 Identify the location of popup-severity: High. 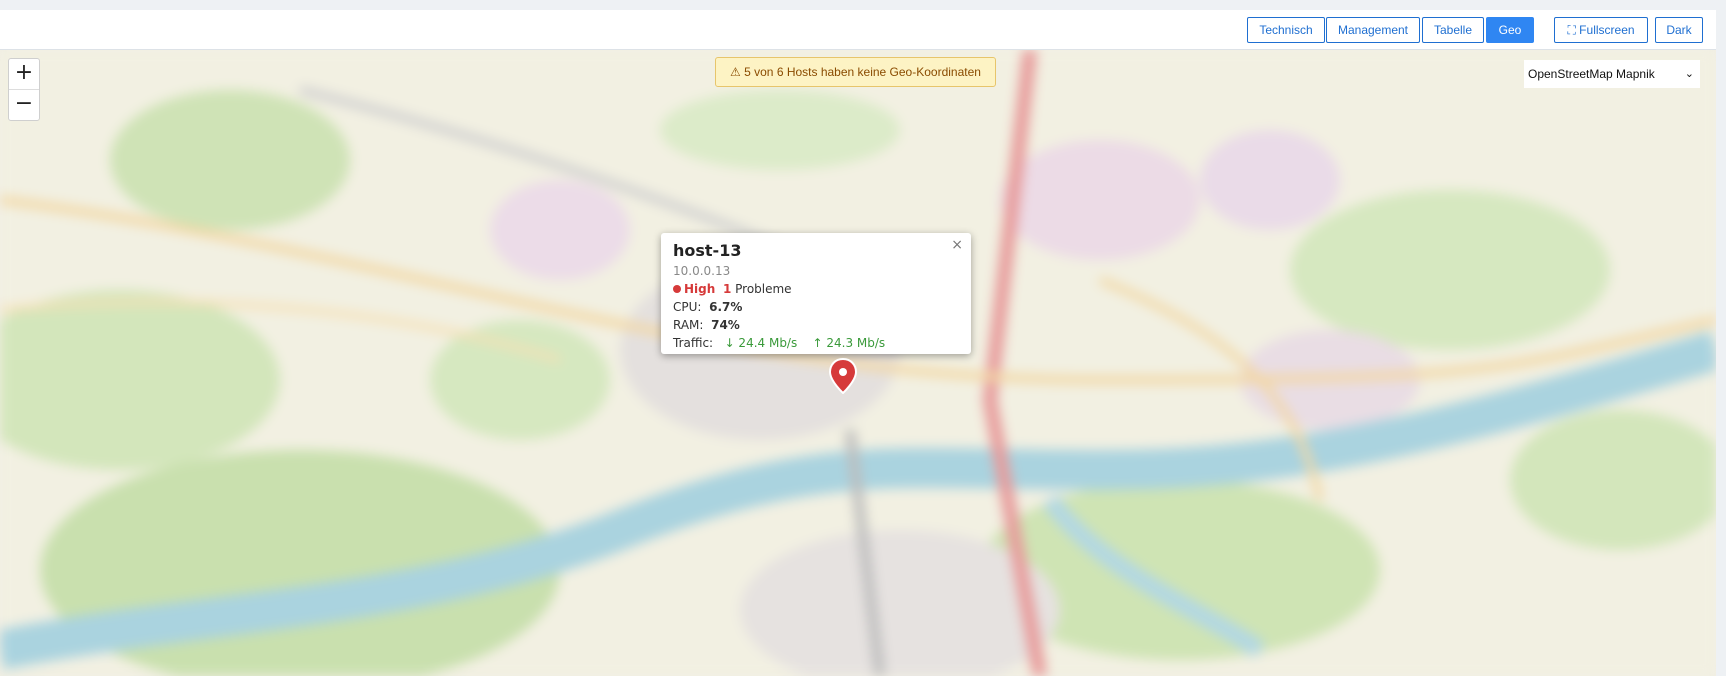
(700, 289).